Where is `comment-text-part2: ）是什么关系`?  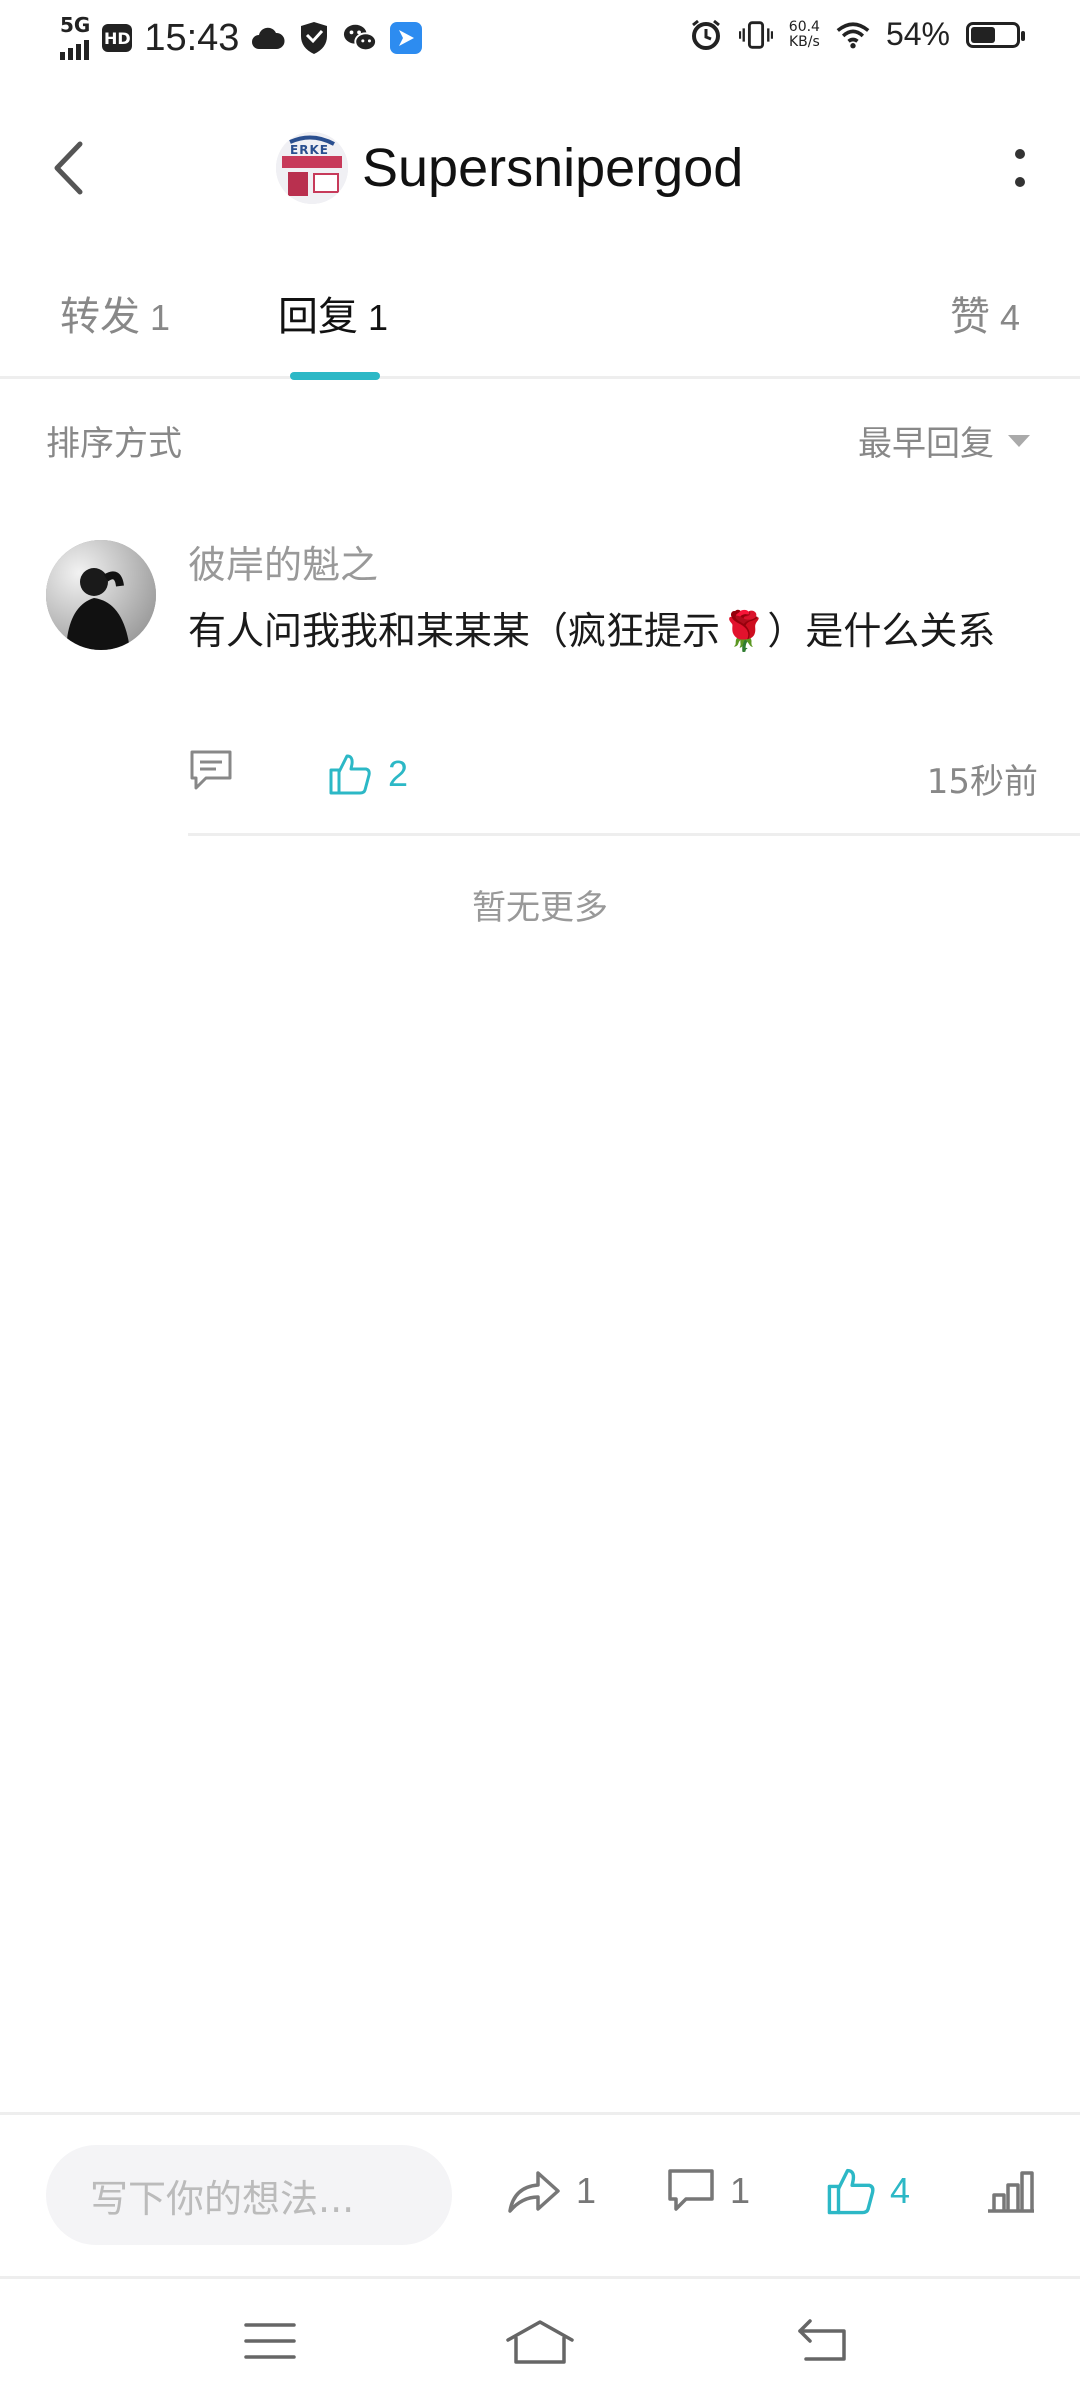
comment-text-part2: ）是什么关系 is located at coordinates (881, 631).